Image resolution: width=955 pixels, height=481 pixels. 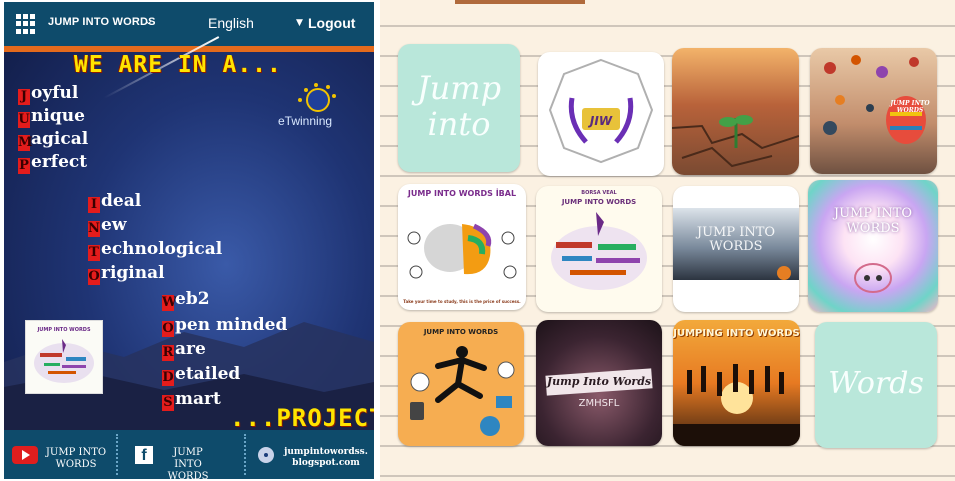 What do you see at coordinates (59, 162) in the screenshot?
I see `acrostic-rest: erfect` at bounding box center [59, 162].